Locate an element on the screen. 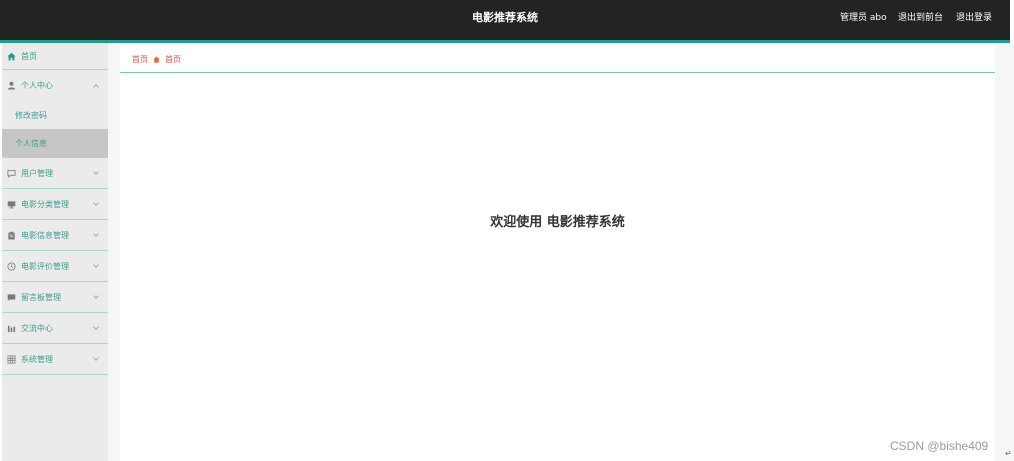 The height and width of the screenshot is (461, 1014). monitor-icon is located at coordinates (11, 204).